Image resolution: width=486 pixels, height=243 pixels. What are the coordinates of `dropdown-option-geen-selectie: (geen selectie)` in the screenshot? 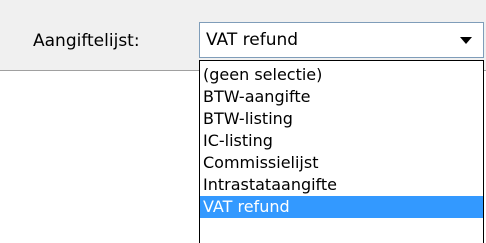 It's located at (341, 75).